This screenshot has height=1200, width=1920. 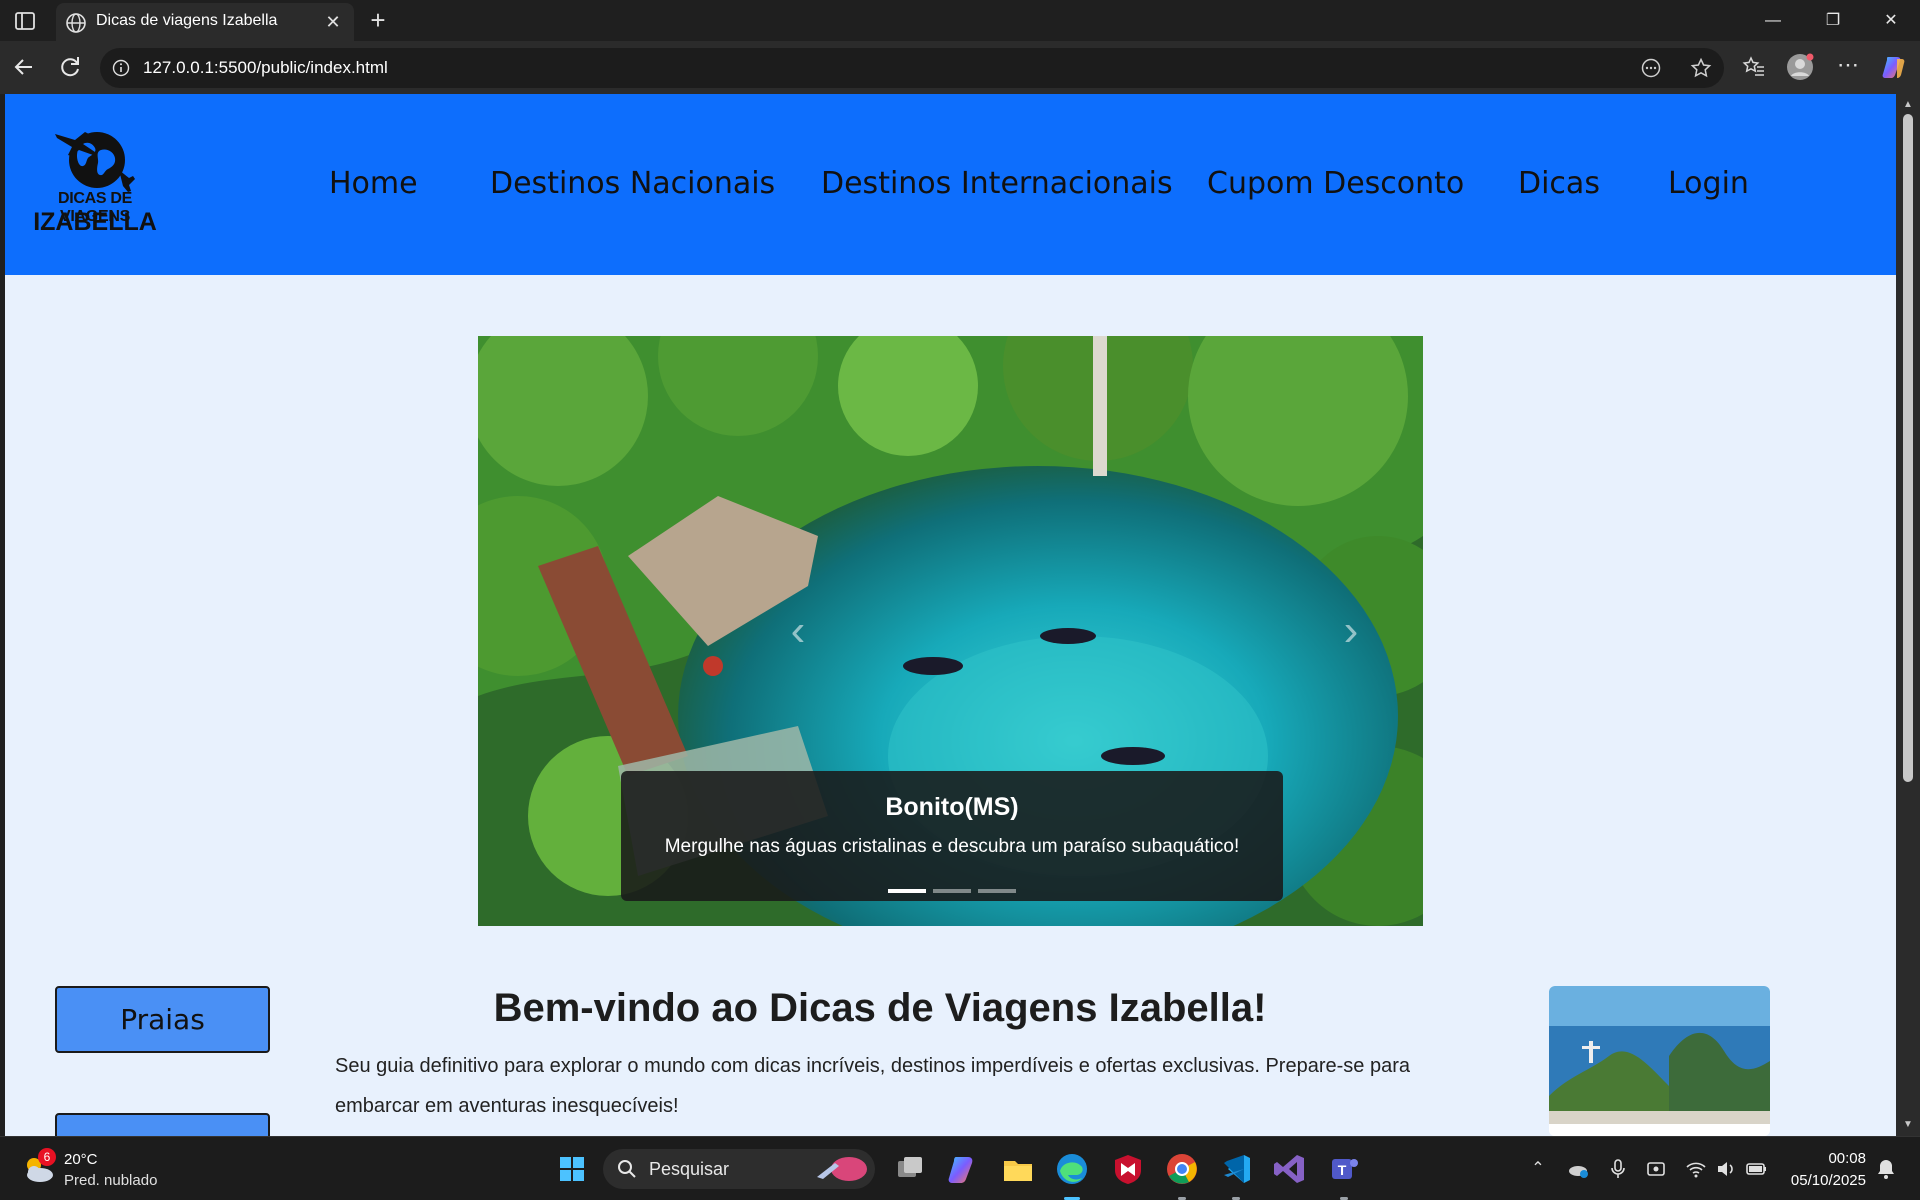 I want to click on sidebar-toggle-icon, so click(x=25, y=21).